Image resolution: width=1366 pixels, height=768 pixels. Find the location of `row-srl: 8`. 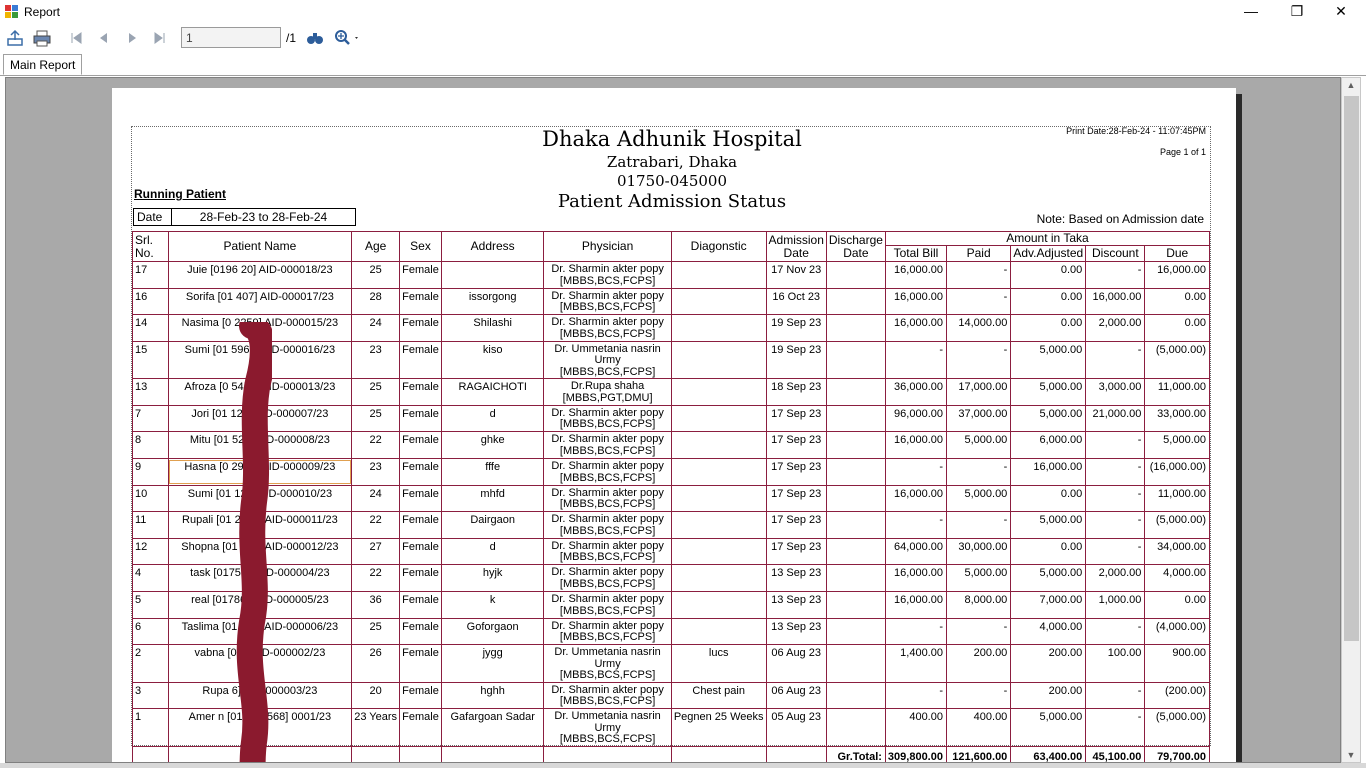

row-srl: 8 is located at coordinates (150, 445).